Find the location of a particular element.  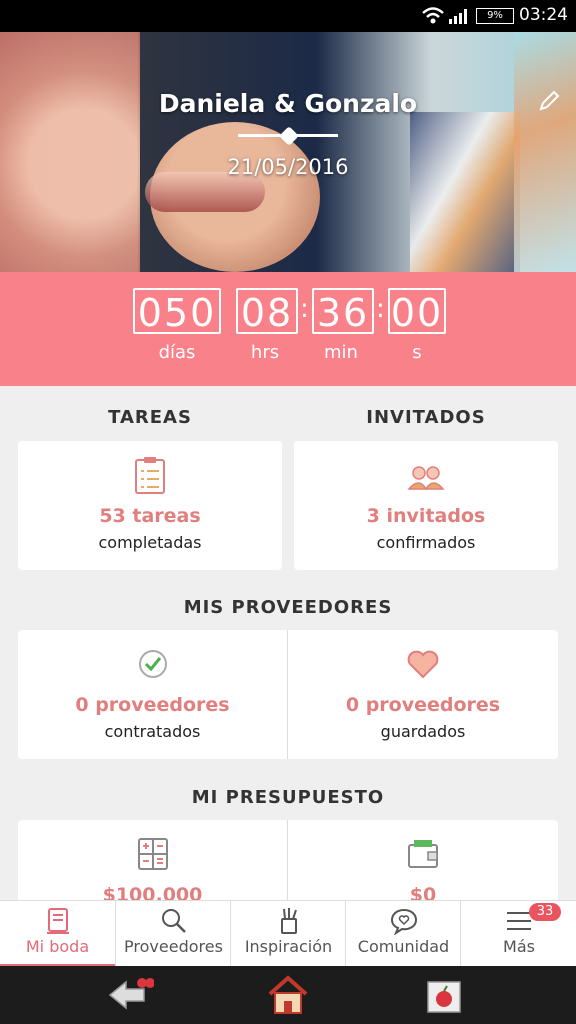

tasks-subtitle: completadas is located at coordinates (150, 542).